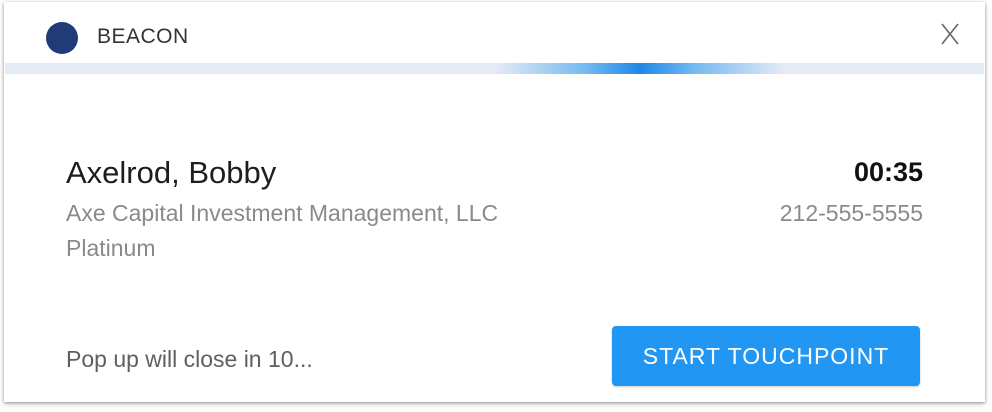 Image resolution: width=992 pixels, height=412 pixels. What do you see at coordinates (766, 356) in the screenshot?
I see `start-touchpoint-button: START TOUCHPOINT` at bounding box center [766, 356].